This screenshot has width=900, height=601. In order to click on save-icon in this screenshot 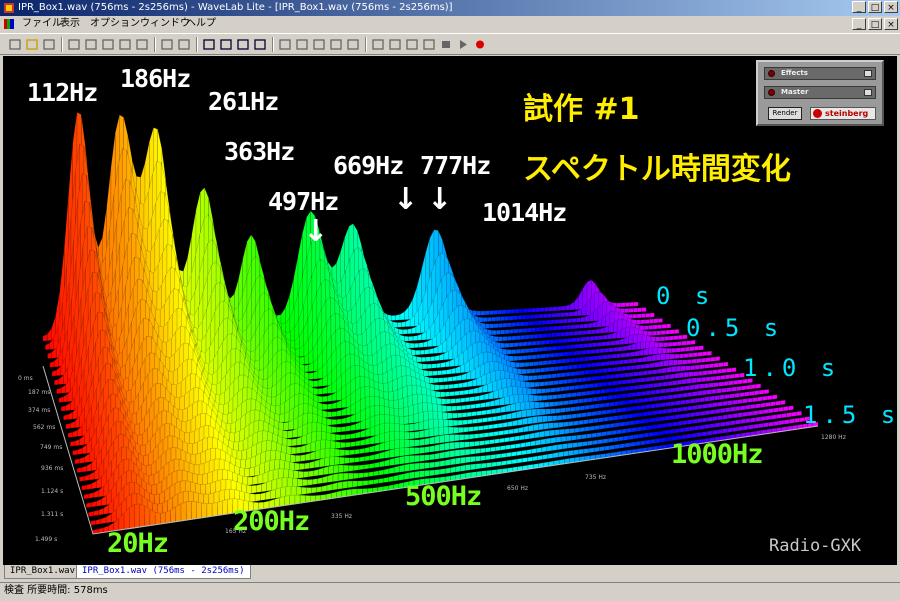, I will do `click(49, 44)`.